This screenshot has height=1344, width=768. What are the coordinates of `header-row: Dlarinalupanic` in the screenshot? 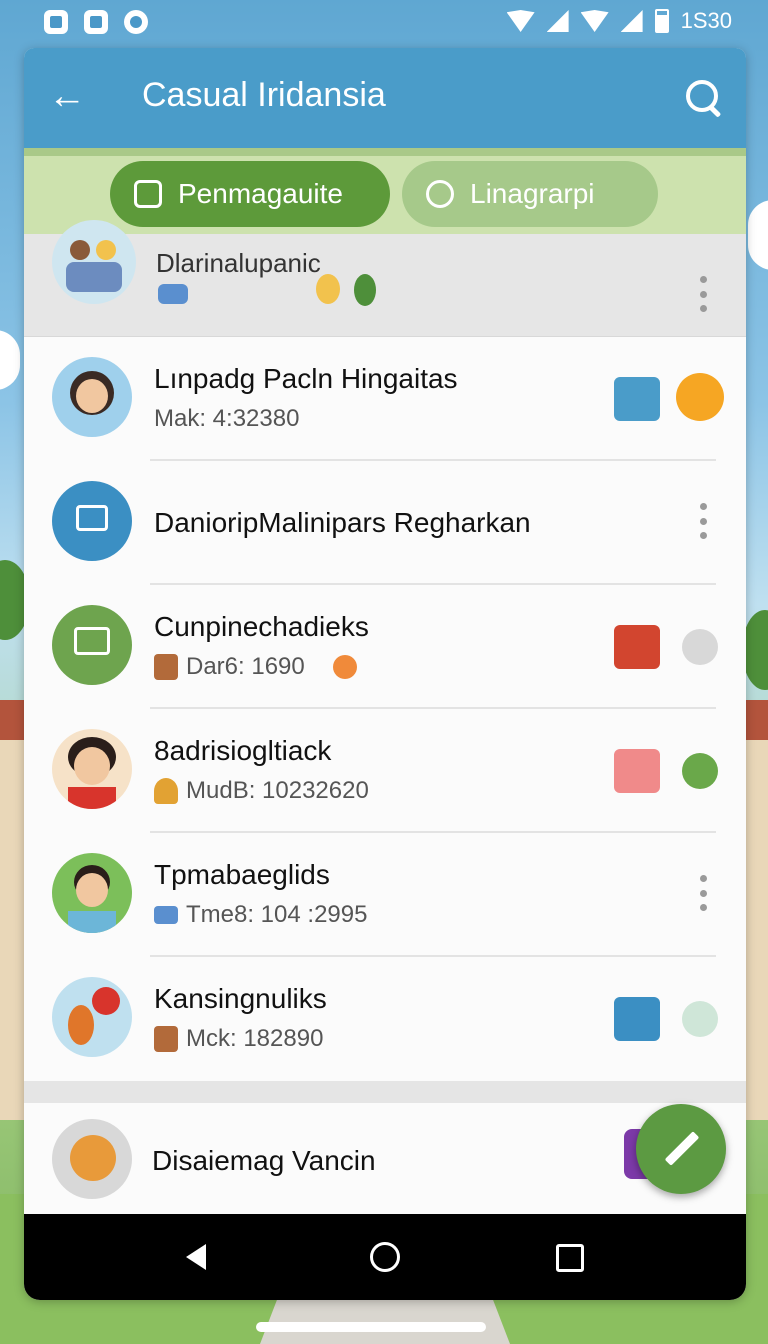 It's located at (385, 278).